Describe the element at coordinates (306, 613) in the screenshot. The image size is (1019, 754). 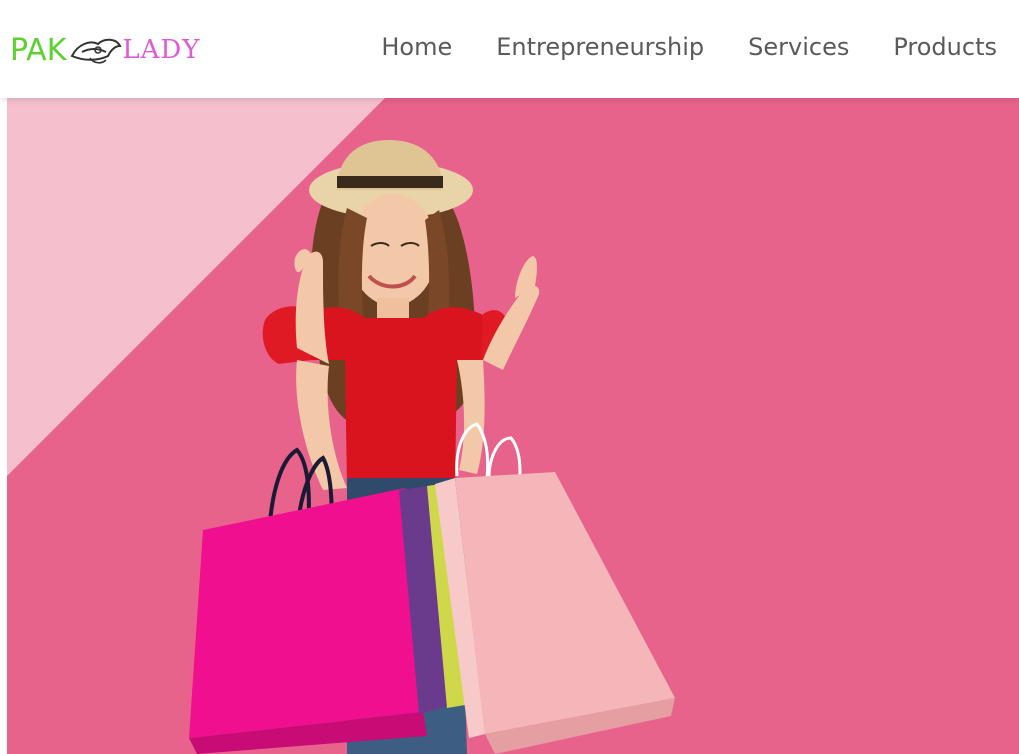
I see `magenta-bag` at that location.